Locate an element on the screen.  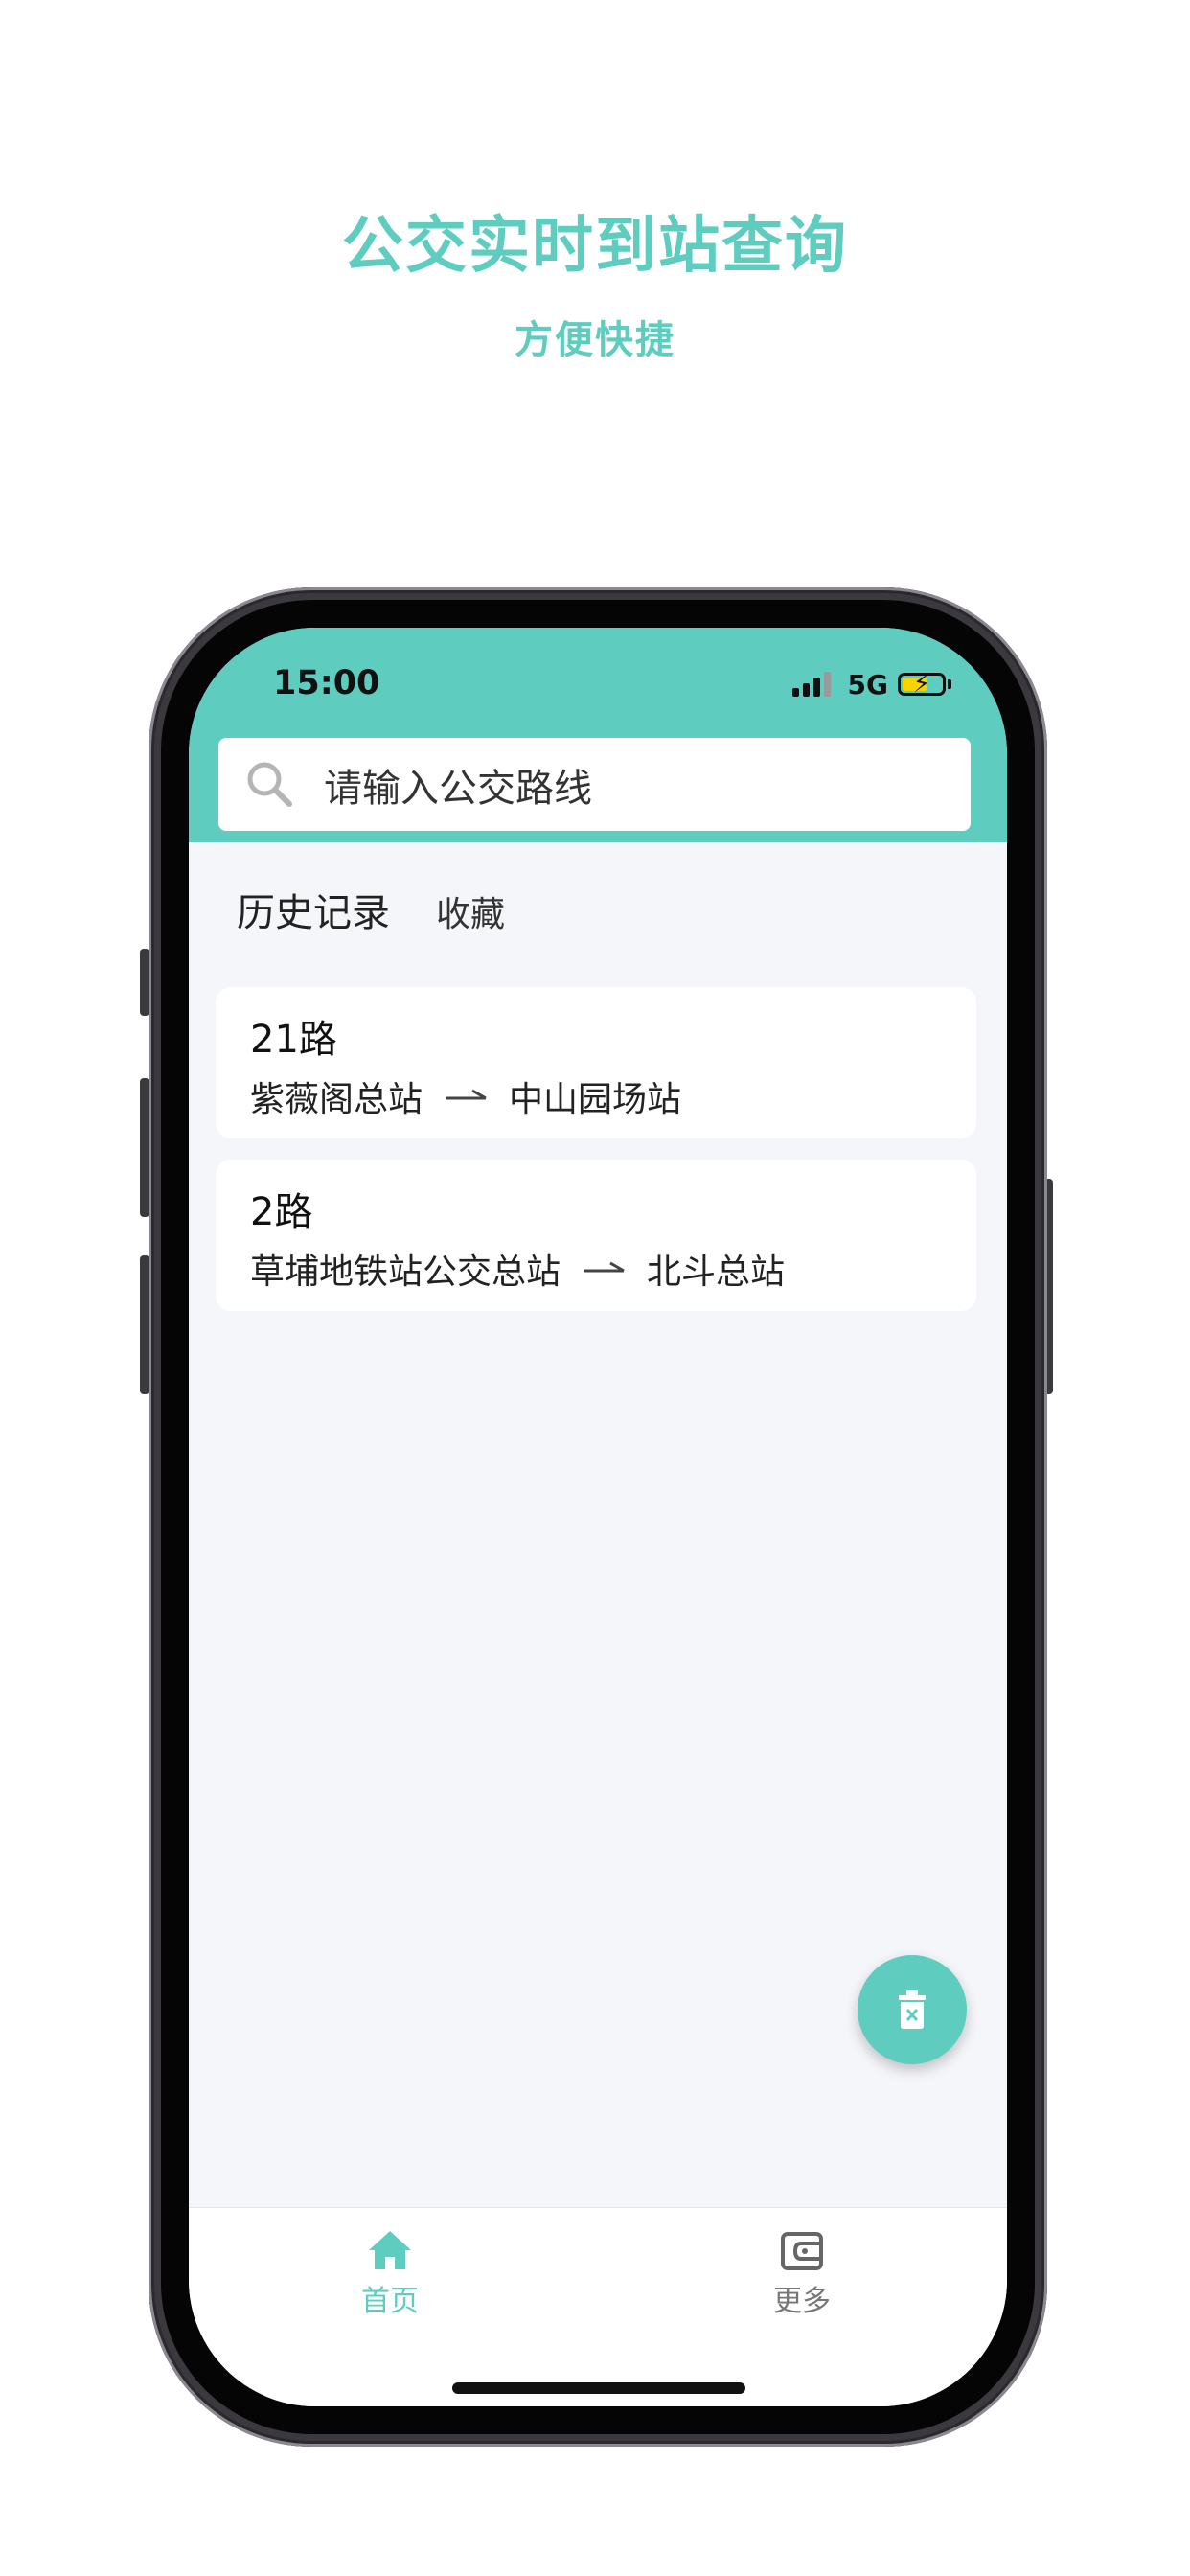
route-stops: 紫薇阁总站 中山园场站 is located at coordinates (466, 1096).